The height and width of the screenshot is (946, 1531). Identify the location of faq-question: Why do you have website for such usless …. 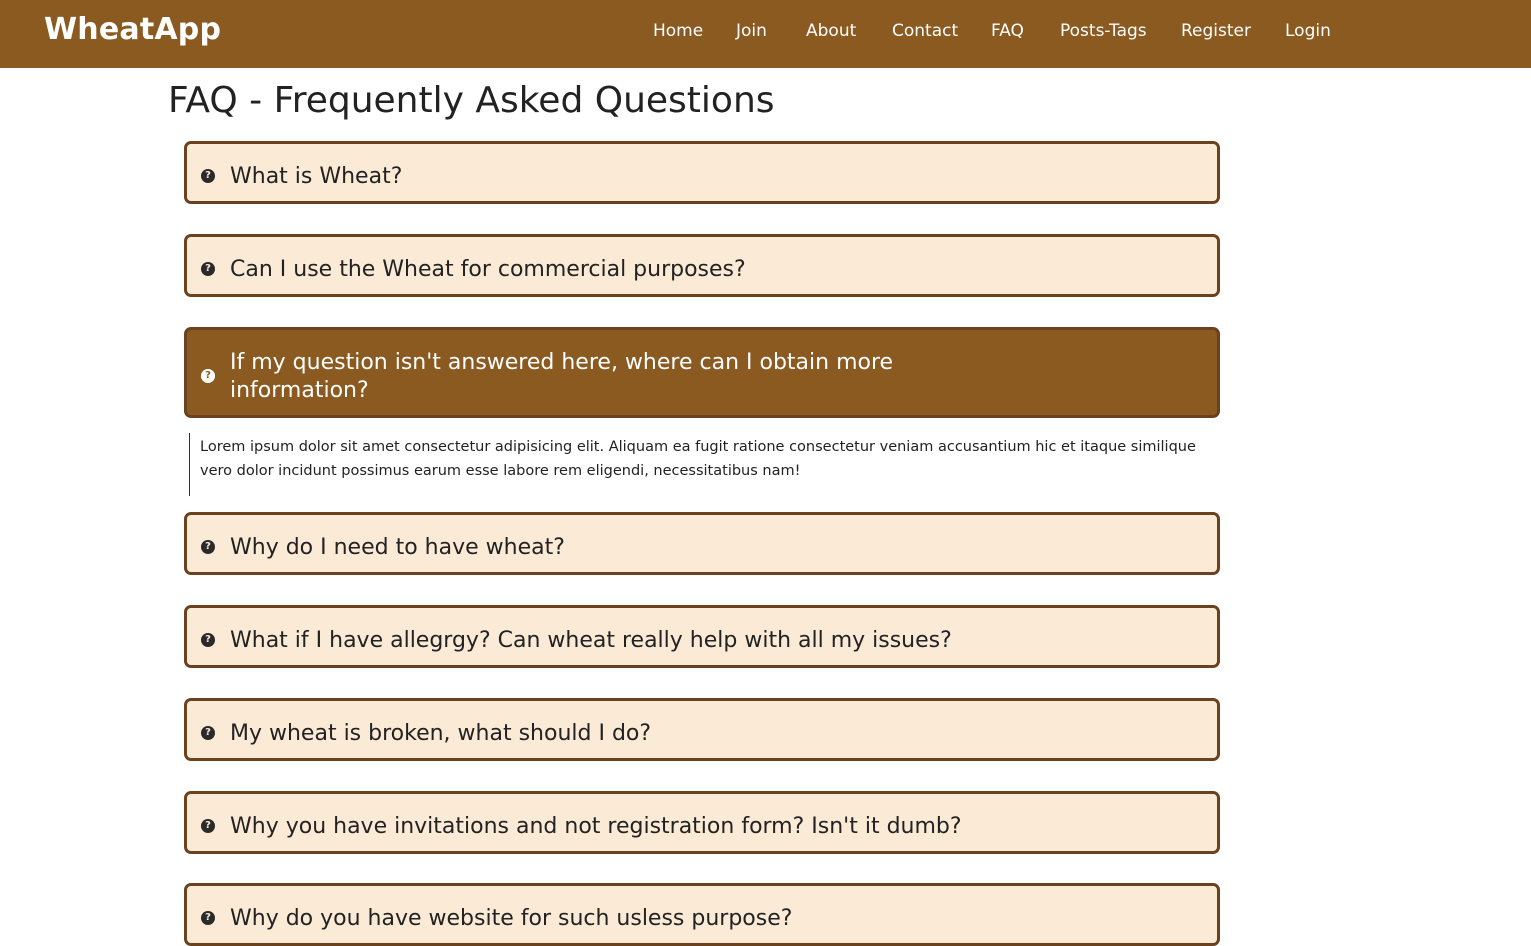
(511, 918).